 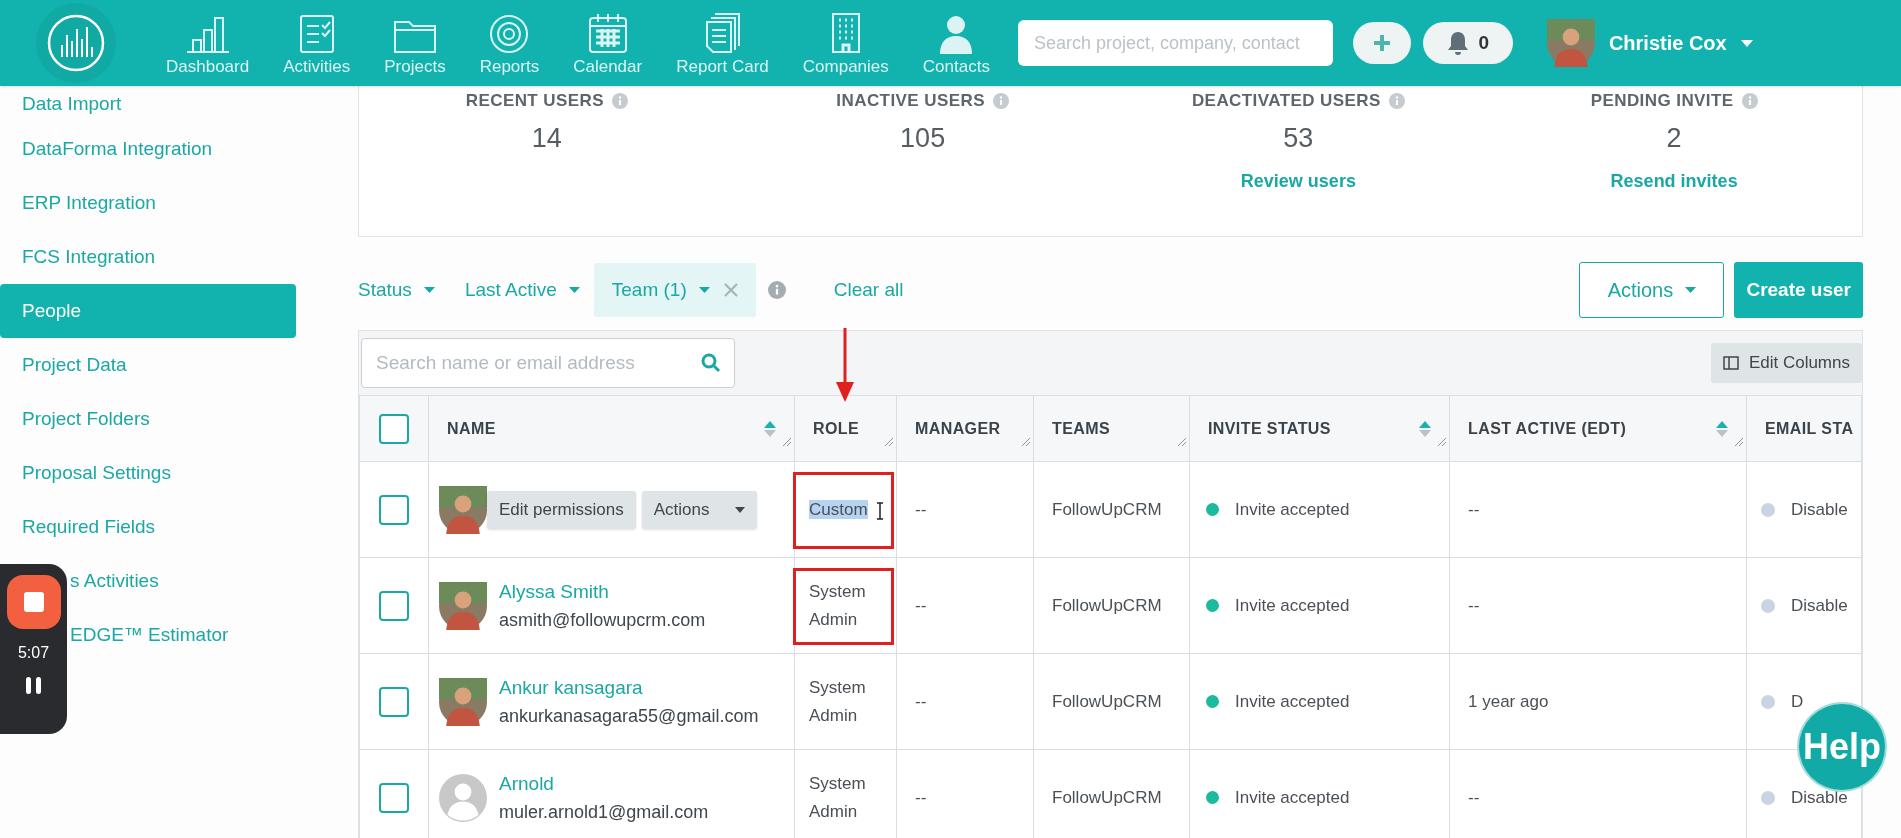 I want to click on close-icon, so click(x=730, y=290).